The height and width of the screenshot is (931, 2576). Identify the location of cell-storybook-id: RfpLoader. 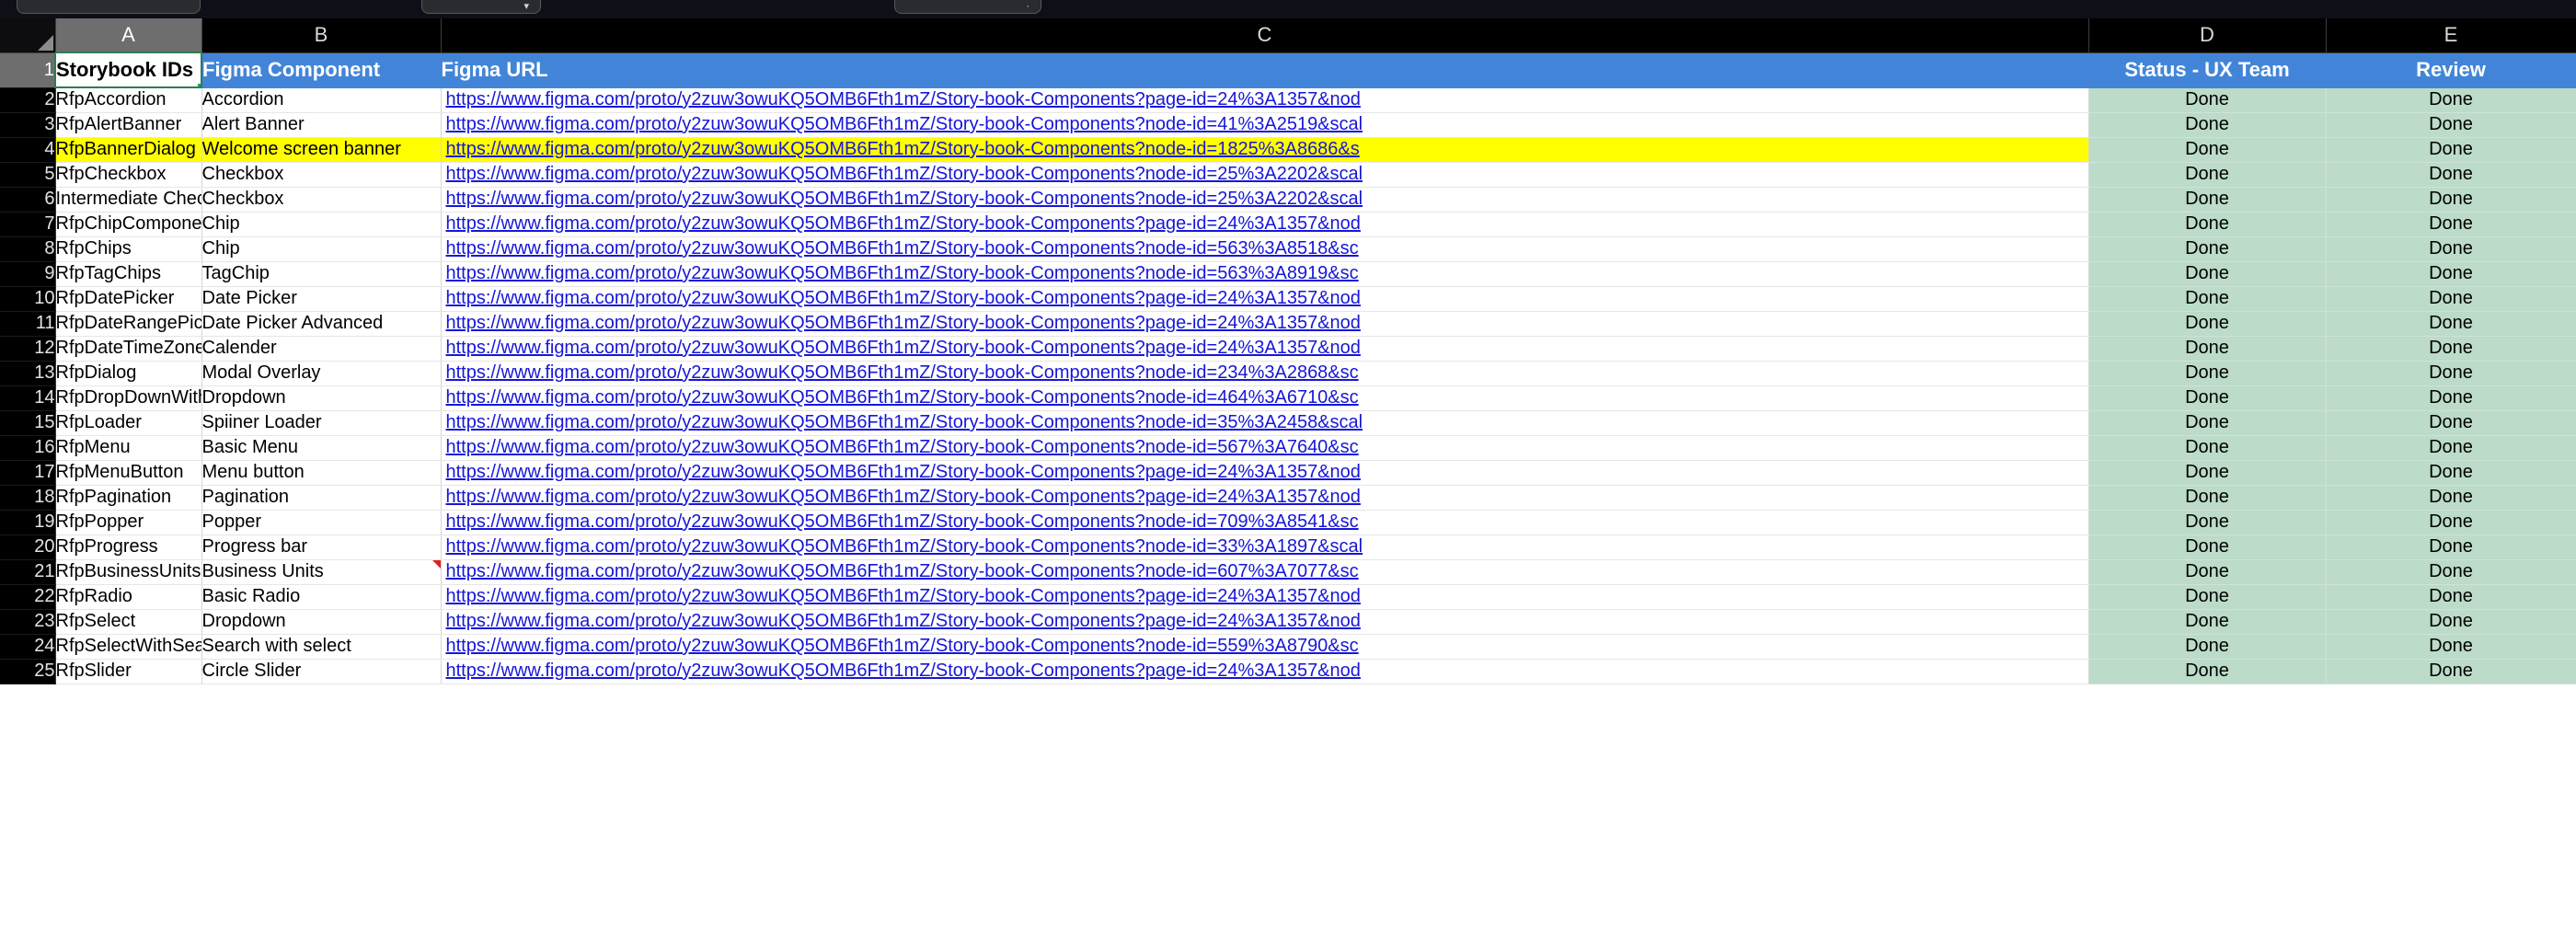
(128, 423).